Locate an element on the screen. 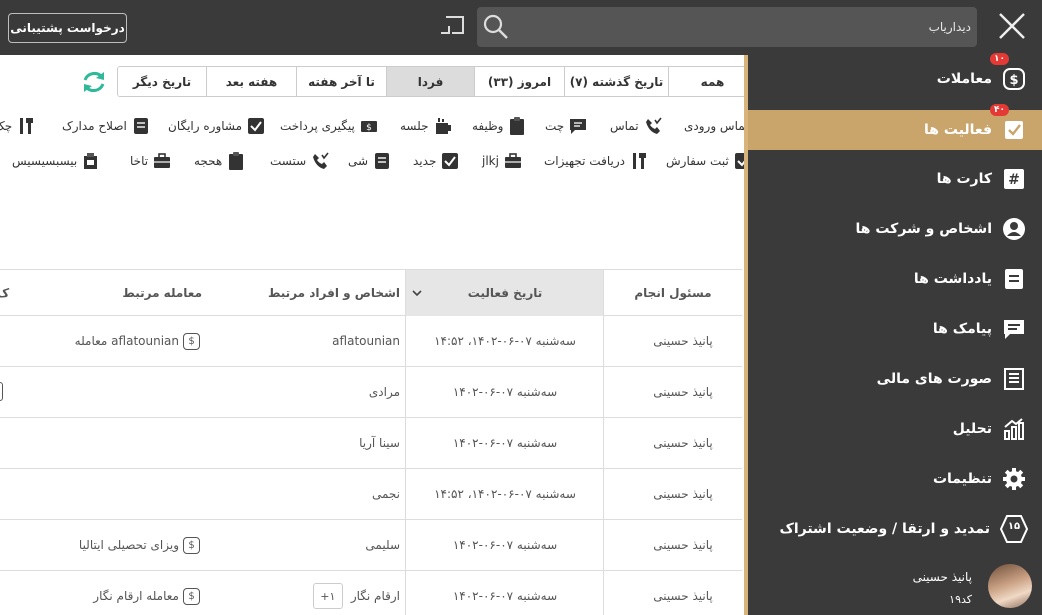  cell-date: سه‌شنبه ۰۷-۰۶-۱۴۰۲، ۱۴:۵۲ is located at coordinates (505, 494).